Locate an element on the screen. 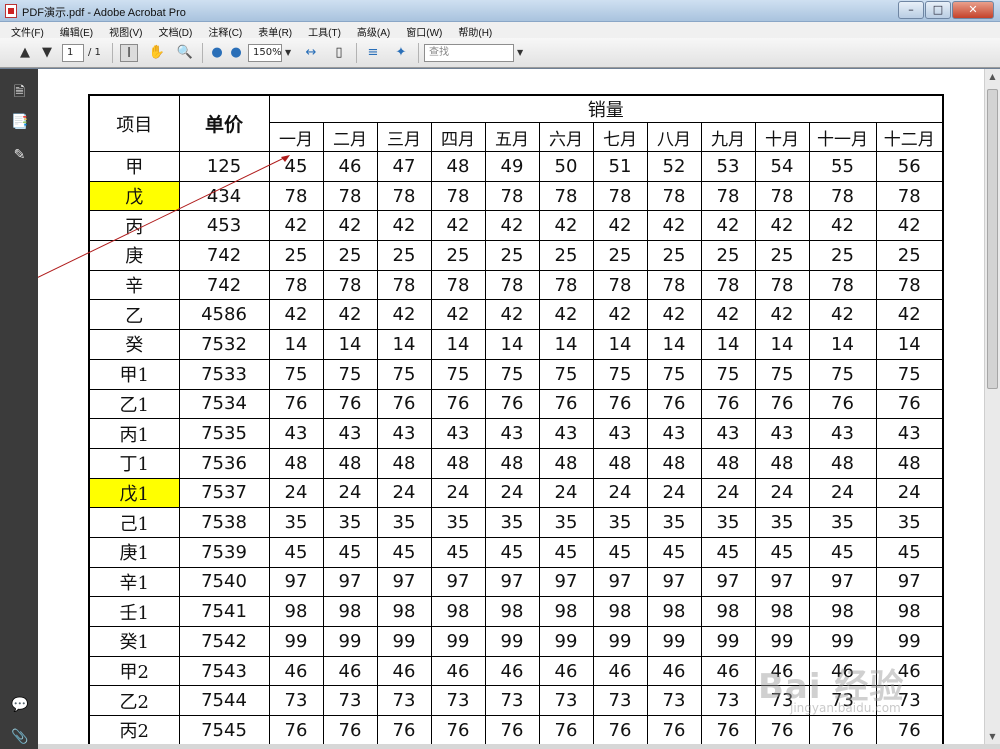 The height and width of the screenshot is (749, 1000). vertical-scrollbar: ▲ ▼ is located at coordinates (992, 406).